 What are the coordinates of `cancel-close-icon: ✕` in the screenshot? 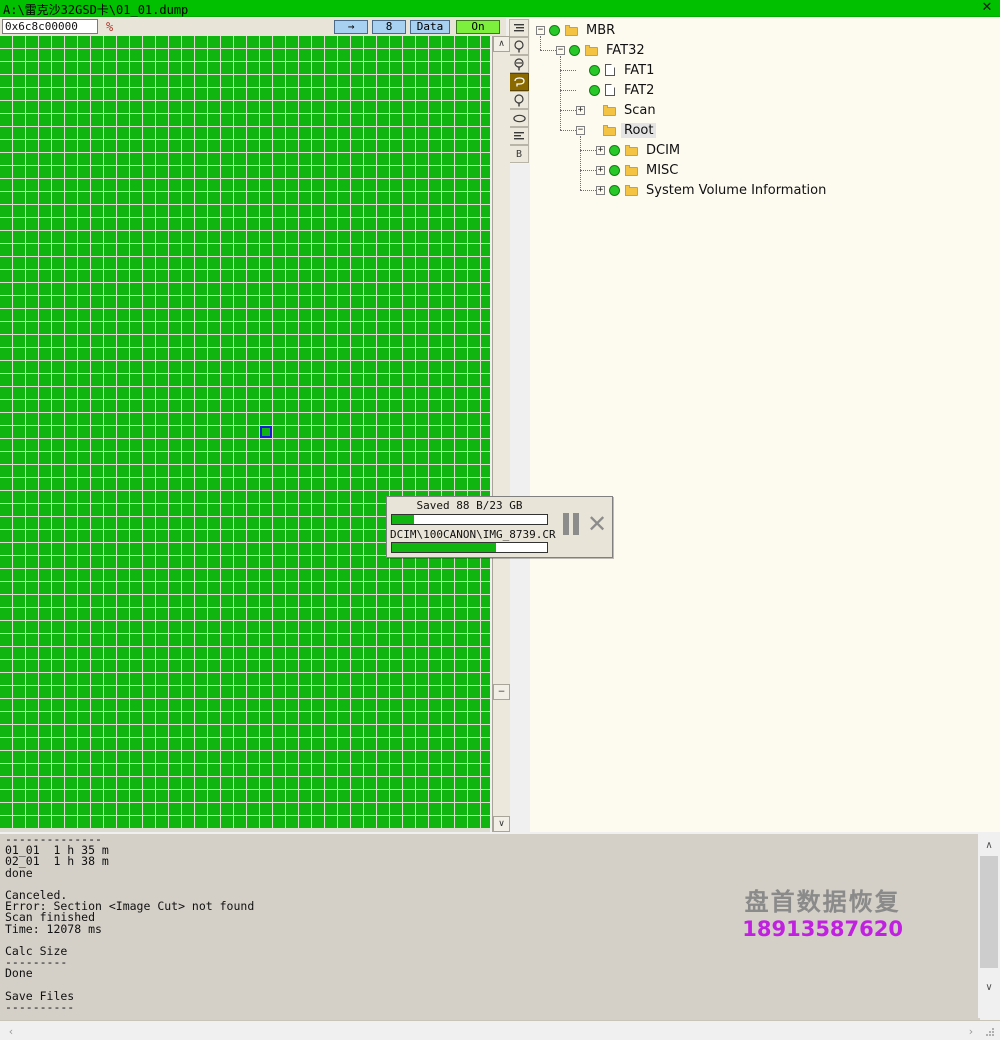 It's located at (597, 524).